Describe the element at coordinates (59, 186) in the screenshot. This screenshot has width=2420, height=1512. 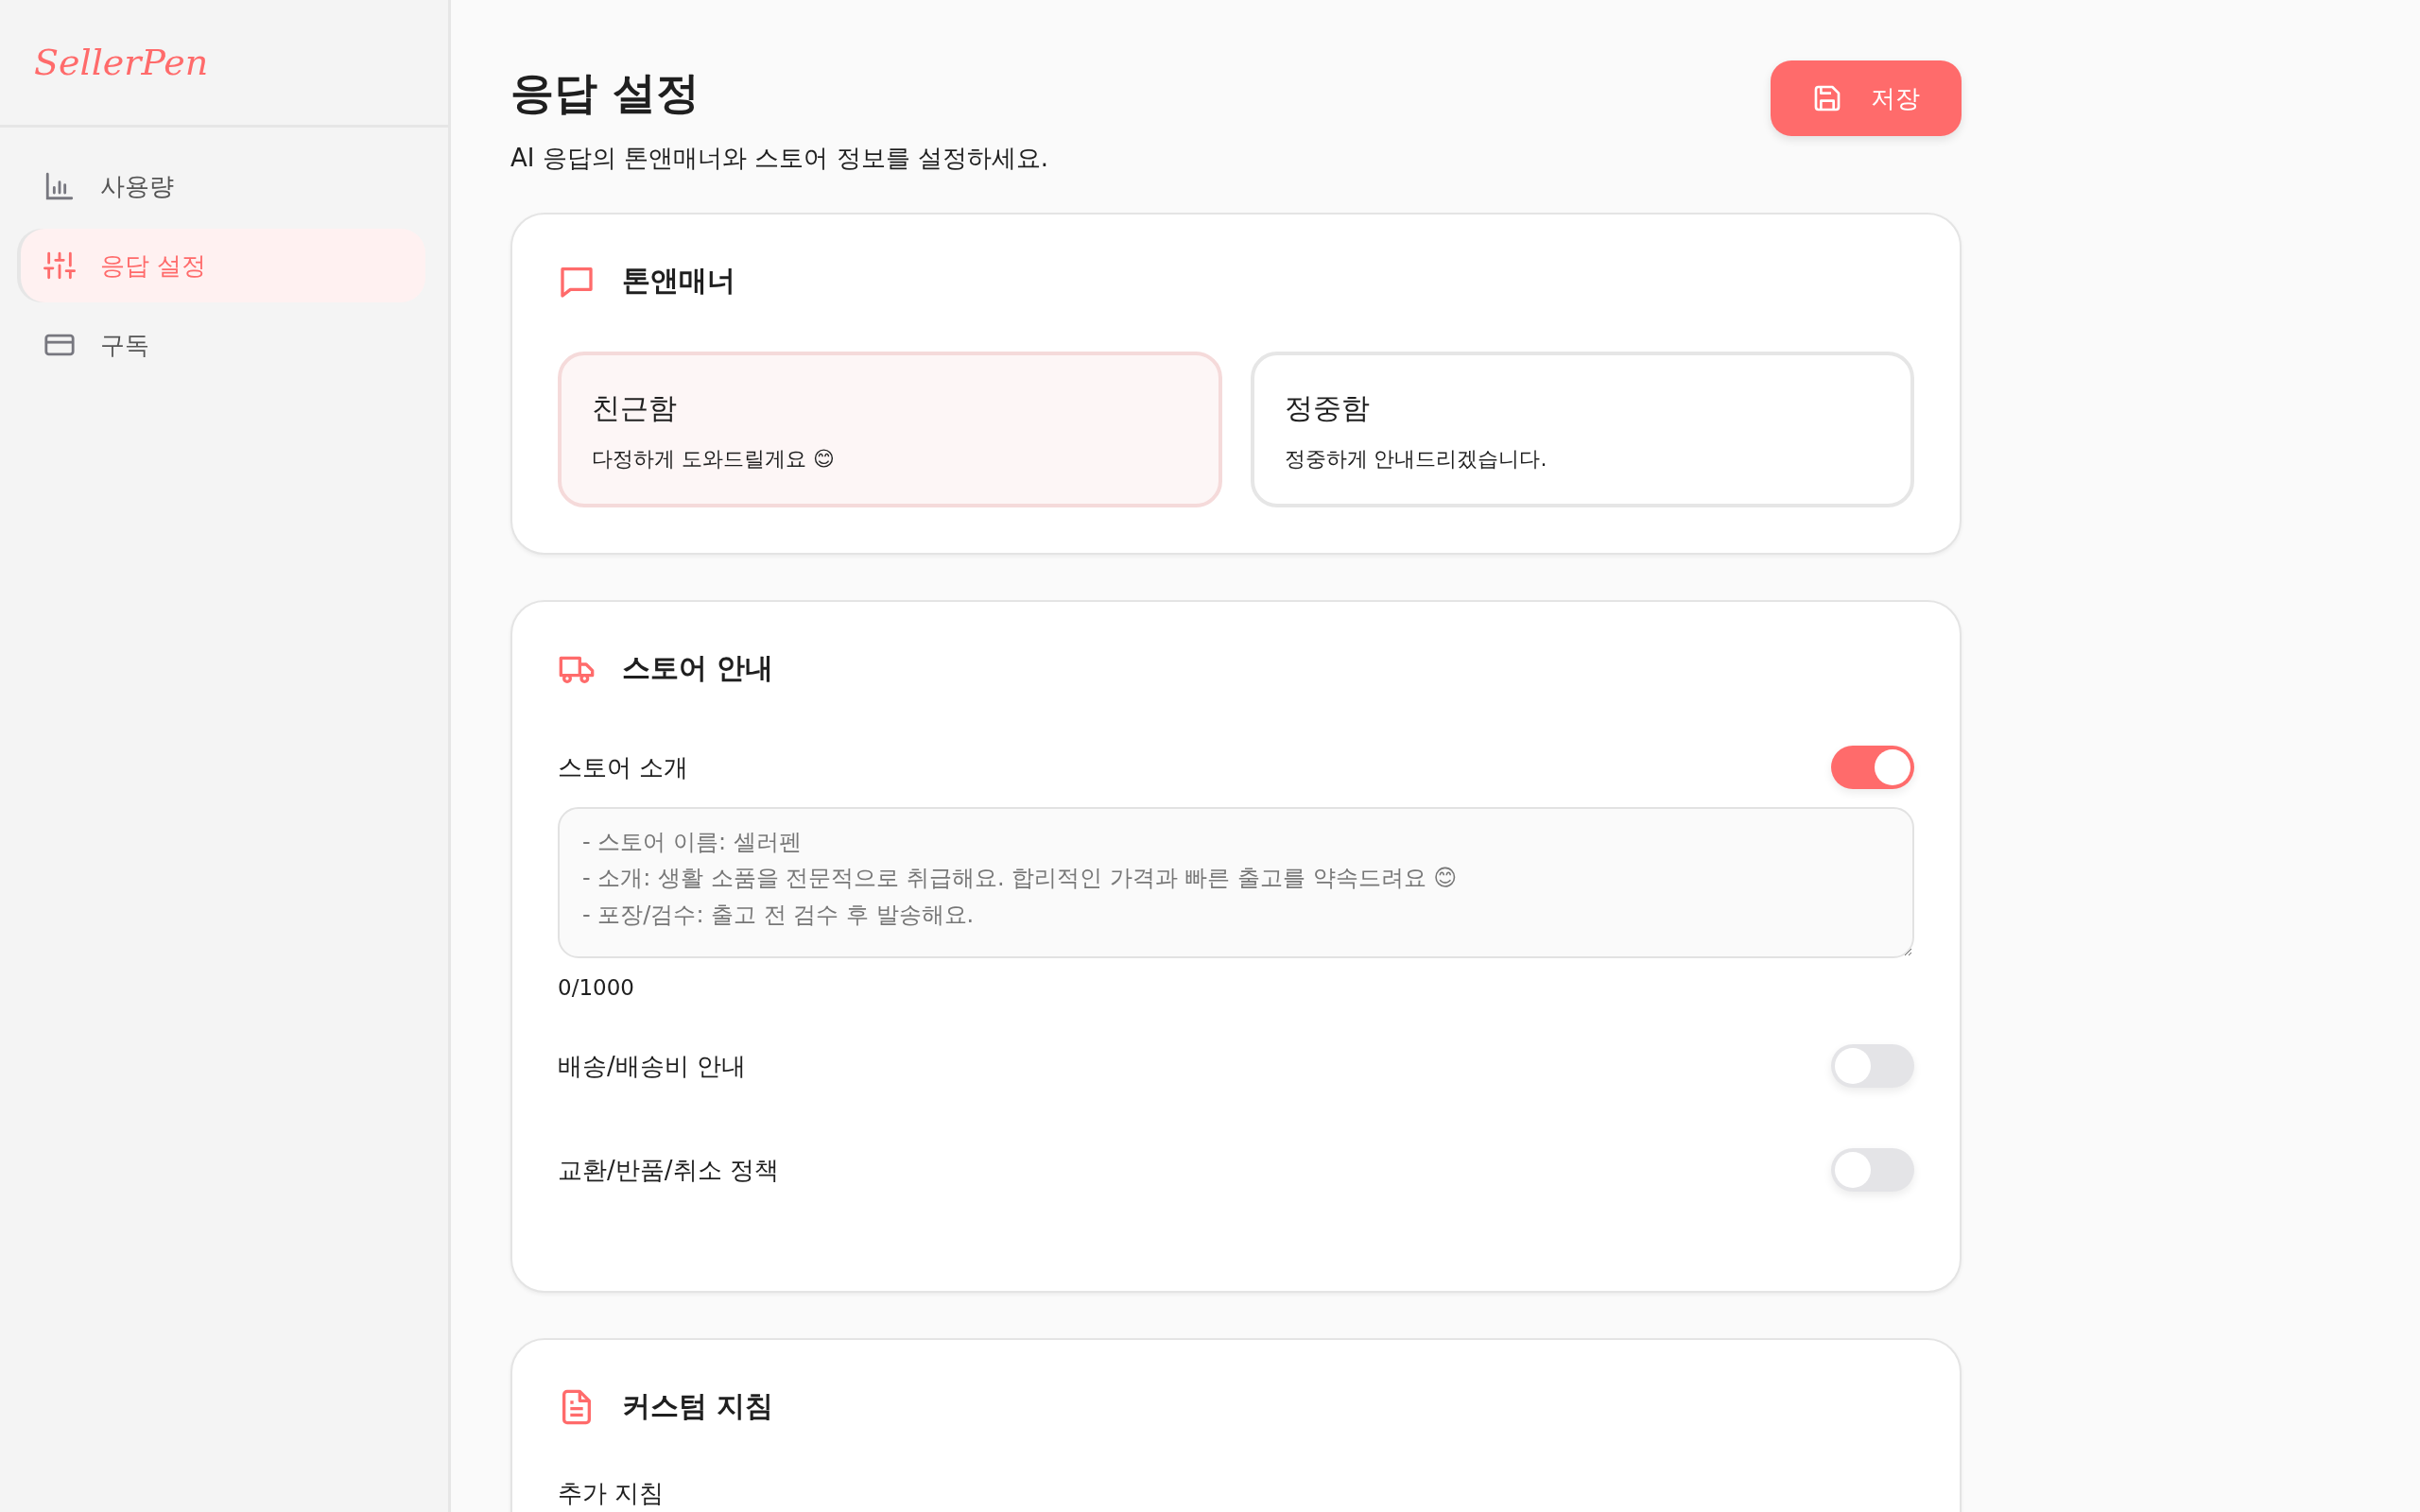
I see `bar-chart-icon` at that location.